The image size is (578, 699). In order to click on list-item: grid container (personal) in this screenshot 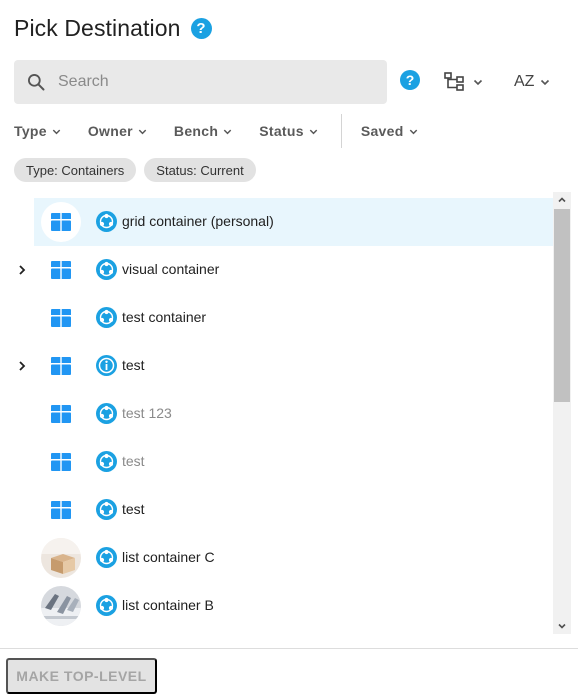, I will do `click(293, 222)`.